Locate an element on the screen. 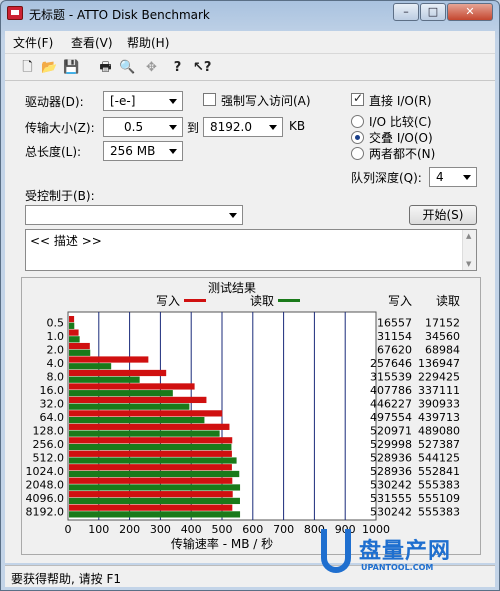  total-length-value: 256 MB is located at coordinates (133, 151).